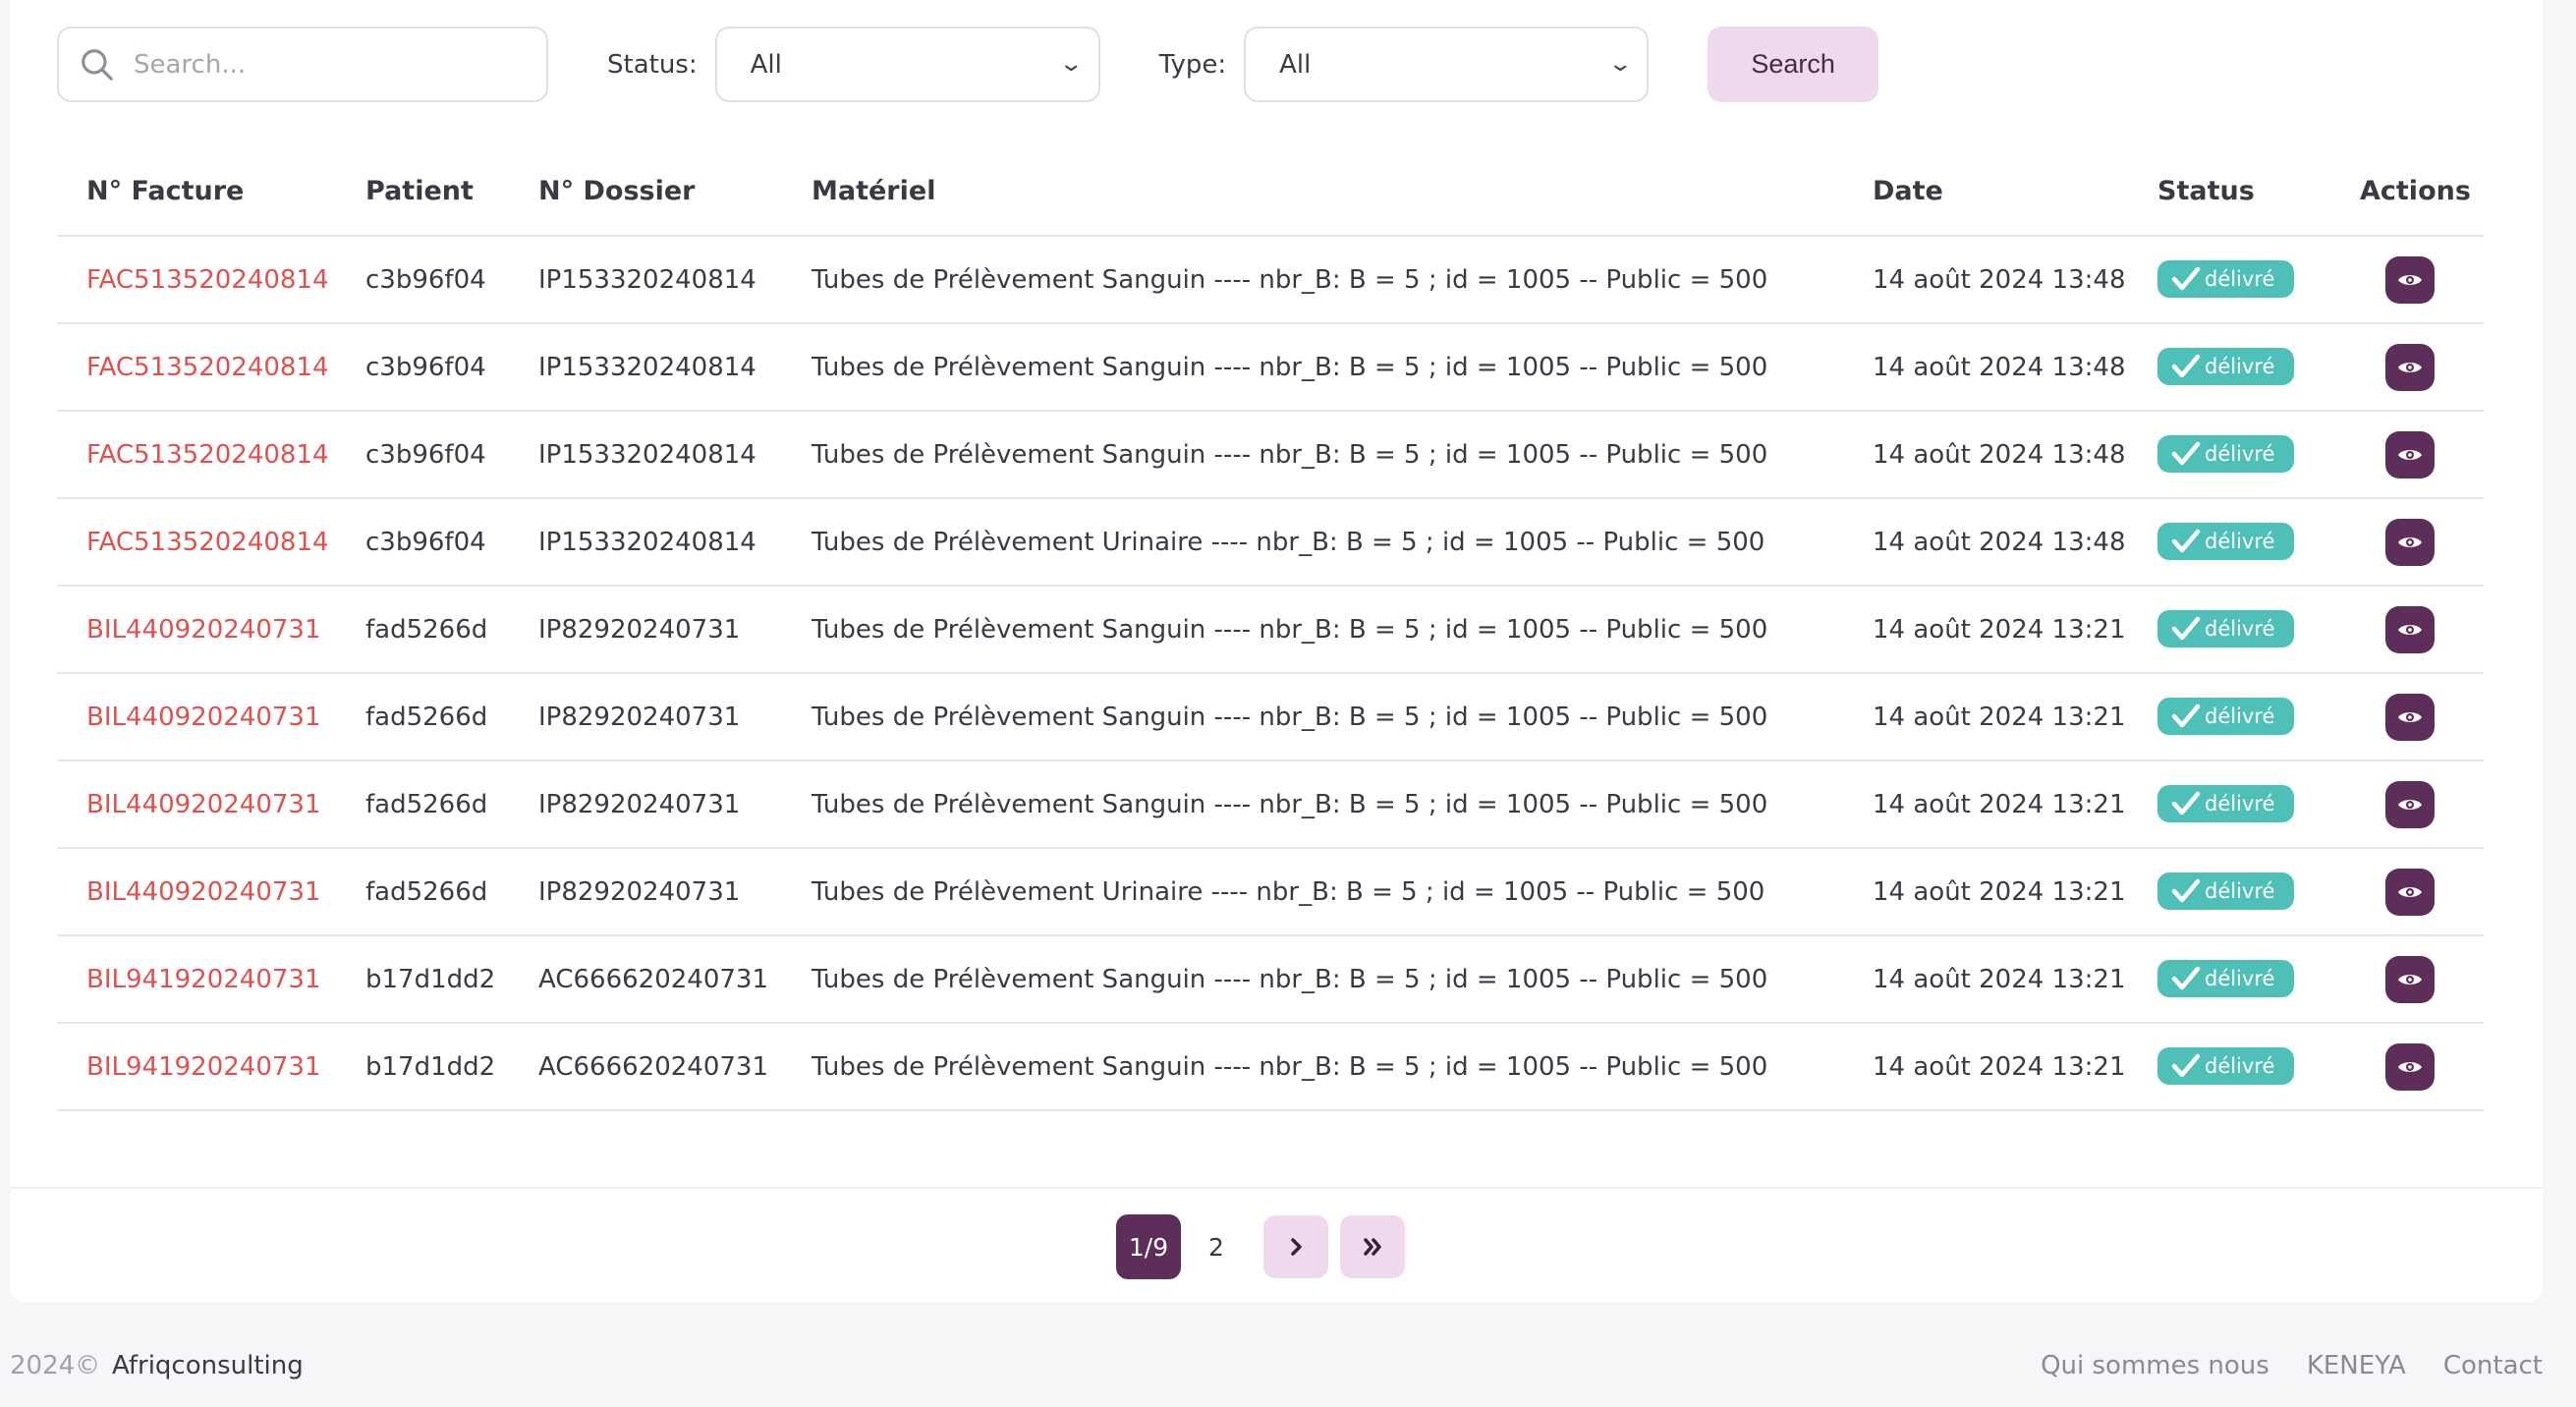 Image resolution: width=2576 pixels, height=1407 pixels. I want to click on type-select: All ⌄, so click(1447, 64).